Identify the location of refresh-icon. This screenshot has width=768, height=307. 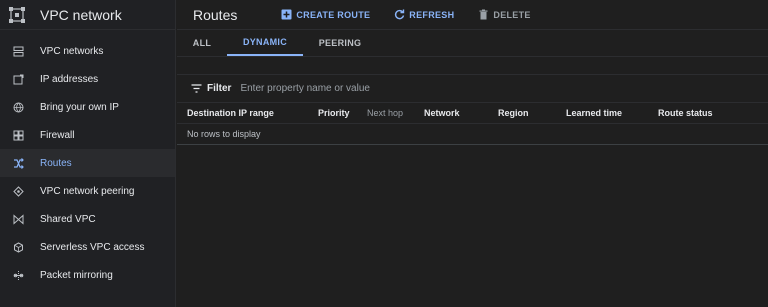
(399, 14).